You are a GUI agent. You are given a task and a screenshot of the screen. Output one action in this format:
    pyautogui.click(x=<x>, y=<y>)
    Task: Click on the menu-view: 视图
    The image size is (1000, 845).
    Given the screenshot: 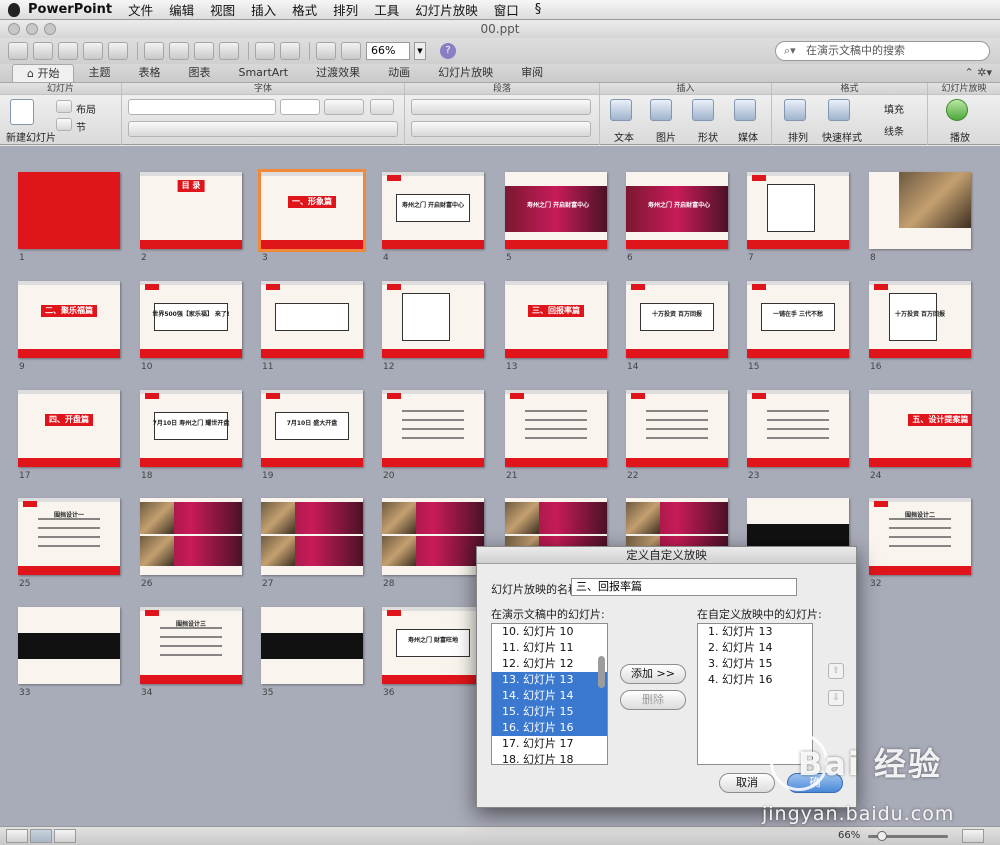 What is the action you would take?
    pyautogui.click(x=222, y=9)
    